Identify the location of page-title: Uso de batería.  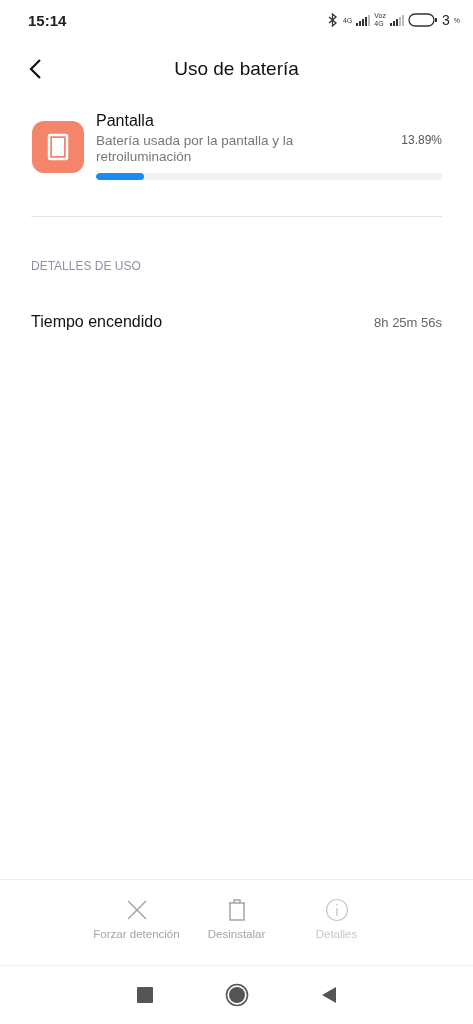
(236, 69).